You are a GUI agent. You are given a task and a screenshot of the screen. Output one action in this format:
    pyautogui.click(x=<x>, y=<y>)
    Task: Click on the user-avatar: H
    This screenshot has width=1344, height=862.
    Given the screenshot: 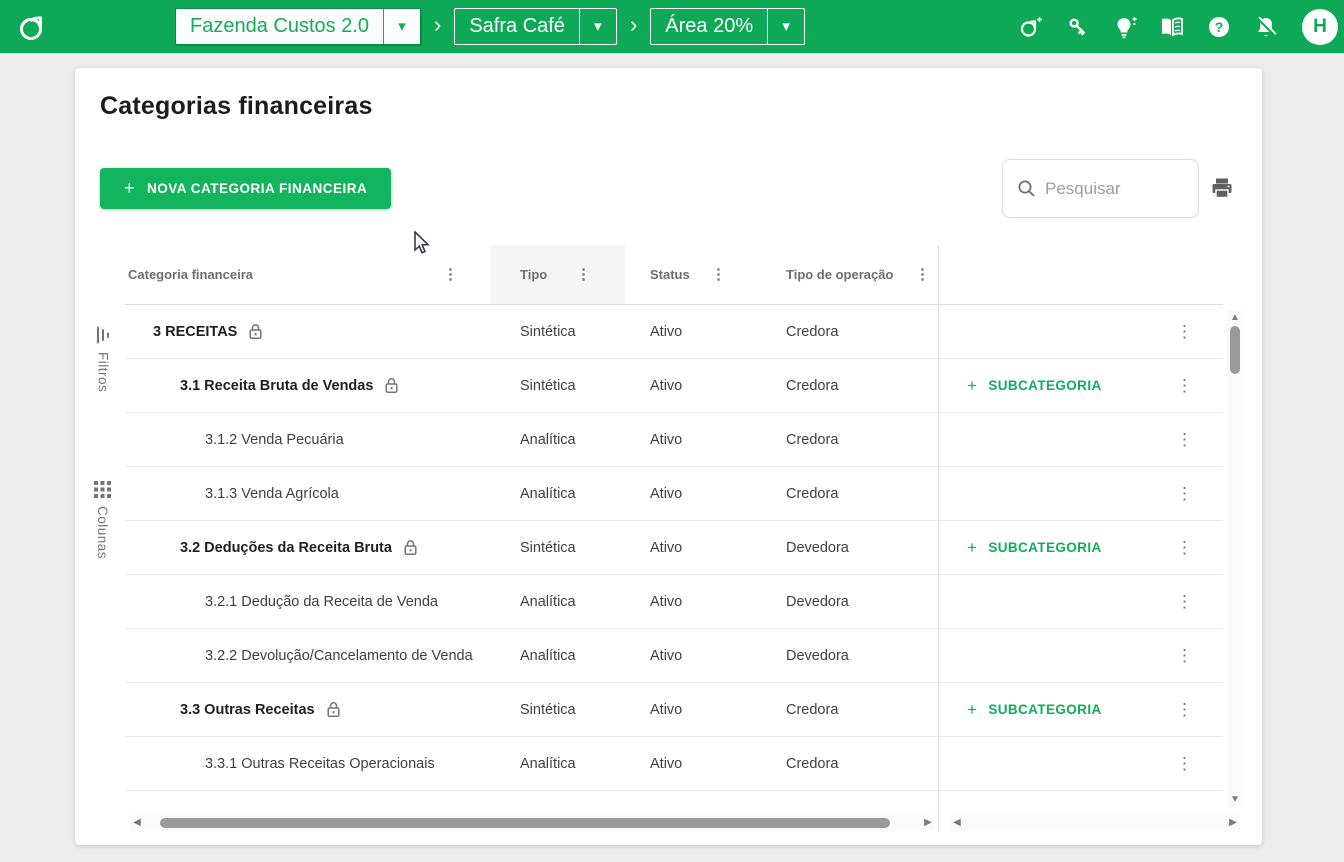 What is the action you would take?
    pyautogui.click(x=1320, y=26)
    